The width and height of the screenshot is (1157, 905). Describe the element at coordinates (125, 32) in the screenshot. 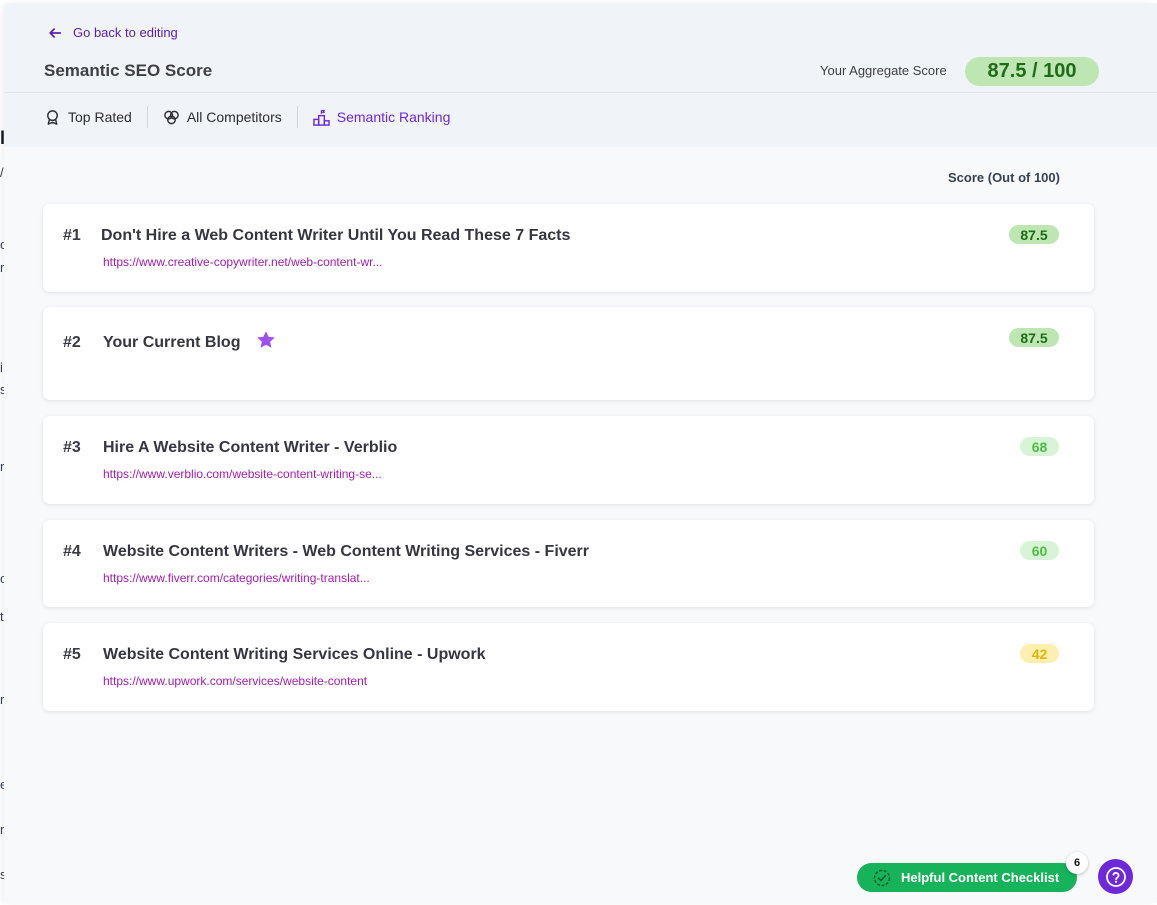

I see `back-link-label: Go back to editing` at that location.